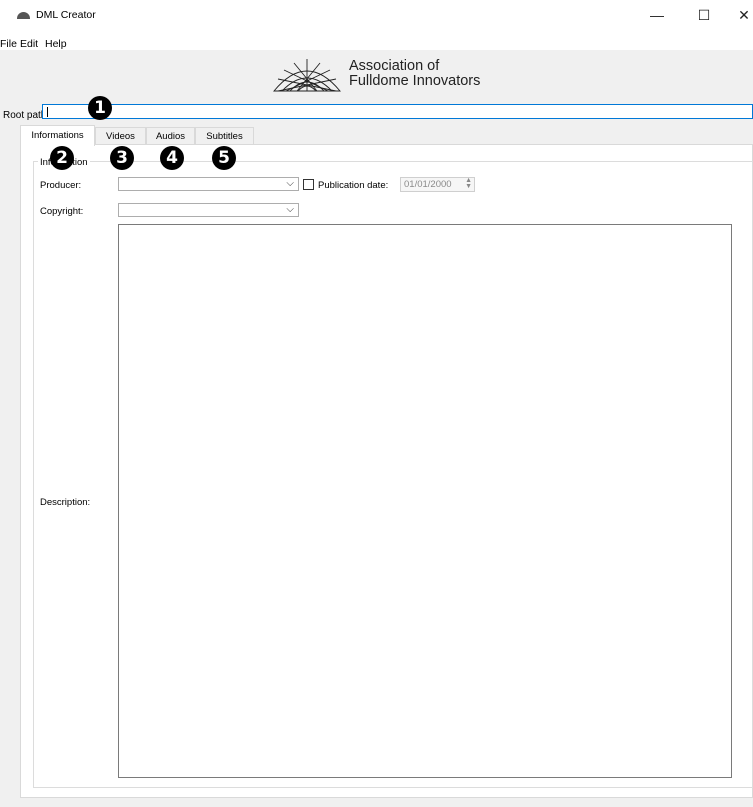 This screenshot has width=753, height=807. What do you see at coordinates (8, 44) in the screenshot?
I see `menu-file: File` at bounding box center [8, 44].